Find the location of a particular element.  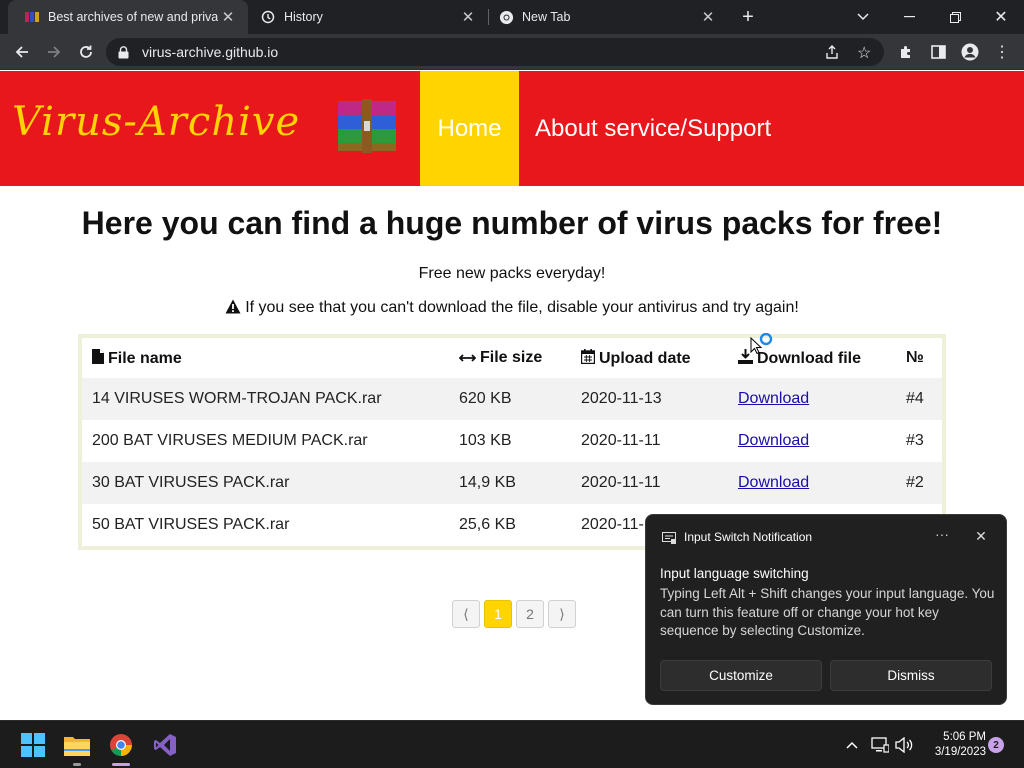

notification-app-name: Input Switch Notification is located at coordinates (748, 537).